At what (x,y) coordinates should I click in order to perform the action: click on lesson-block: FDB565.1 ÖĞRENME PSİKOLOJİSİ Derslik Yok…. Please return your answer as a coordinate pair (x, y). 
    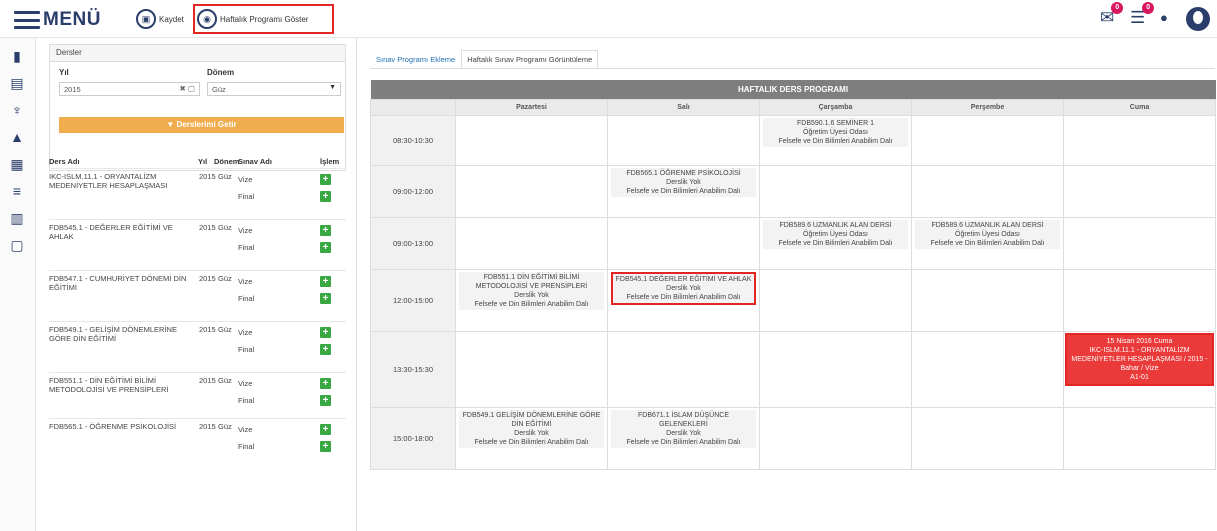
    Looking at the image, I should click on (683, 182).